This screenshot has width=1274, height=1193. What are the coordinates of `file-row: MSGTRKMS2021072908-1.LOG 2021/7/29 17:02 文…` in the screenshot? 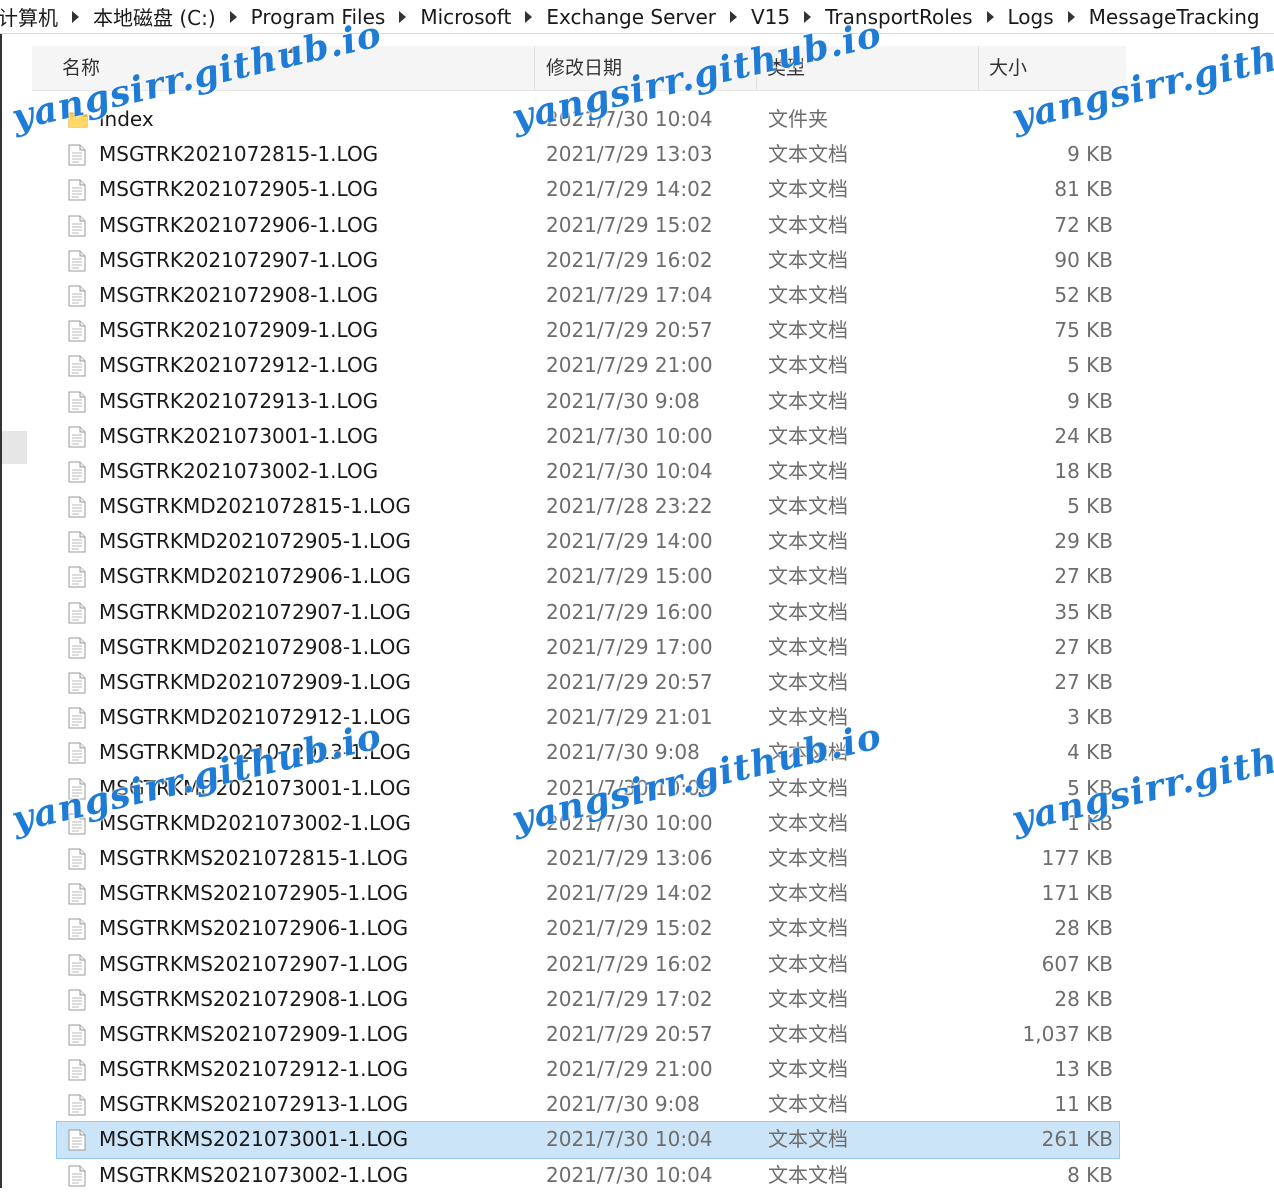 It's located at (588, 999).